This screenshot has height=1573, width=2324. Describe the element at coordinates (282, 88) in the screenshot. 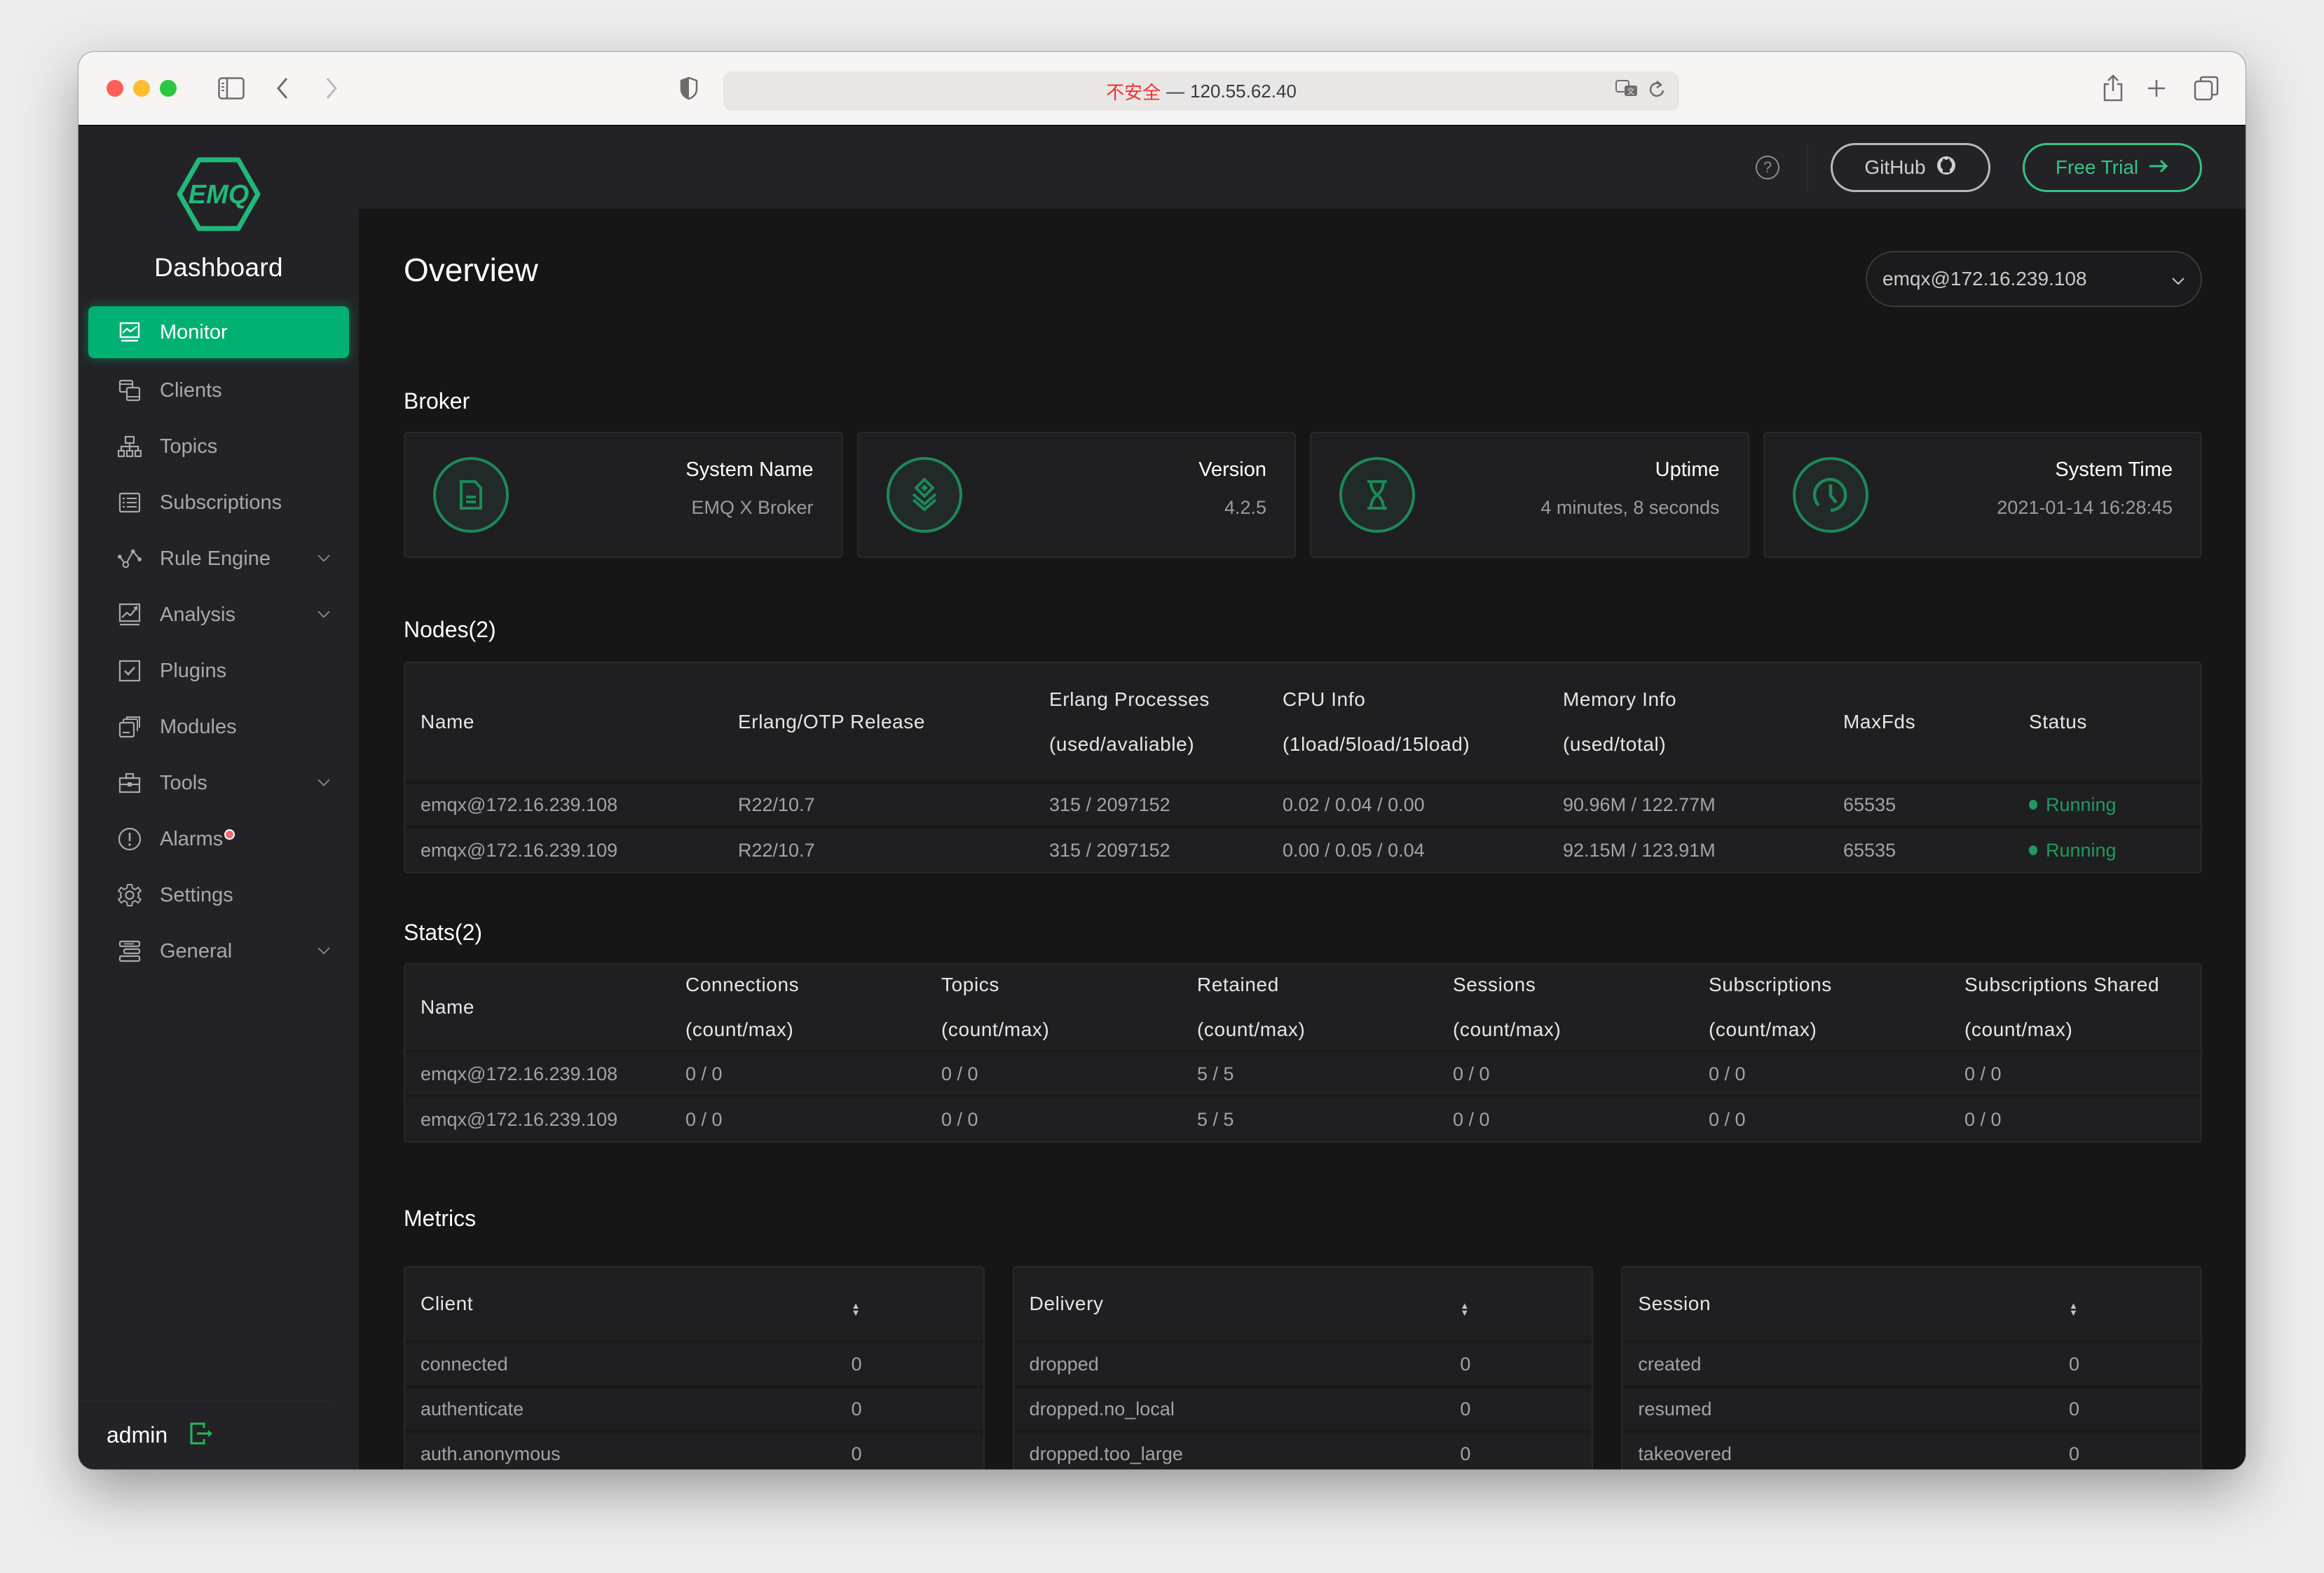

I see `back-icon` at that location.